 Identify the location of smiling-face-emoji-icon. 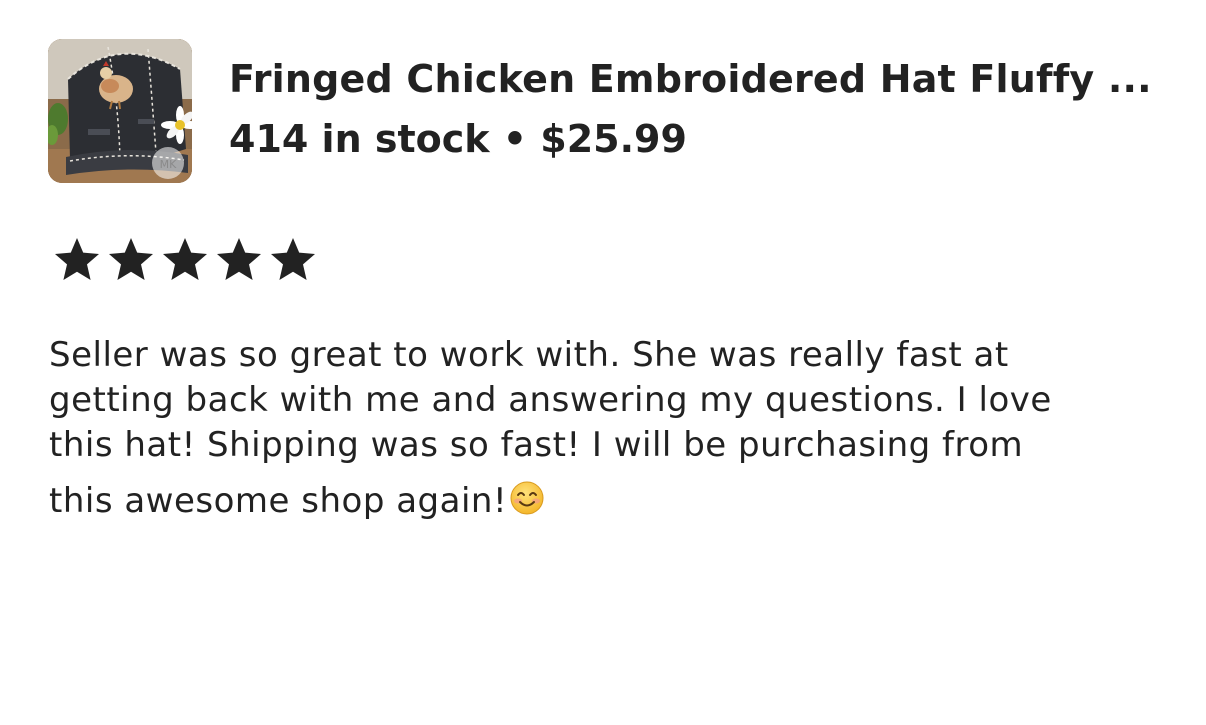
(527, 498).